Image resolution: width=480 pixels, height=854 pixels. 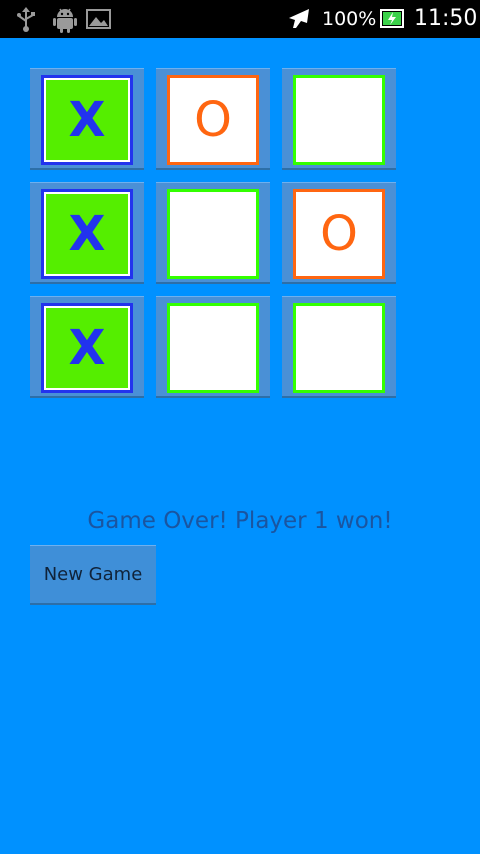 I want to click on usb-icon, so click(x=26, y=22).